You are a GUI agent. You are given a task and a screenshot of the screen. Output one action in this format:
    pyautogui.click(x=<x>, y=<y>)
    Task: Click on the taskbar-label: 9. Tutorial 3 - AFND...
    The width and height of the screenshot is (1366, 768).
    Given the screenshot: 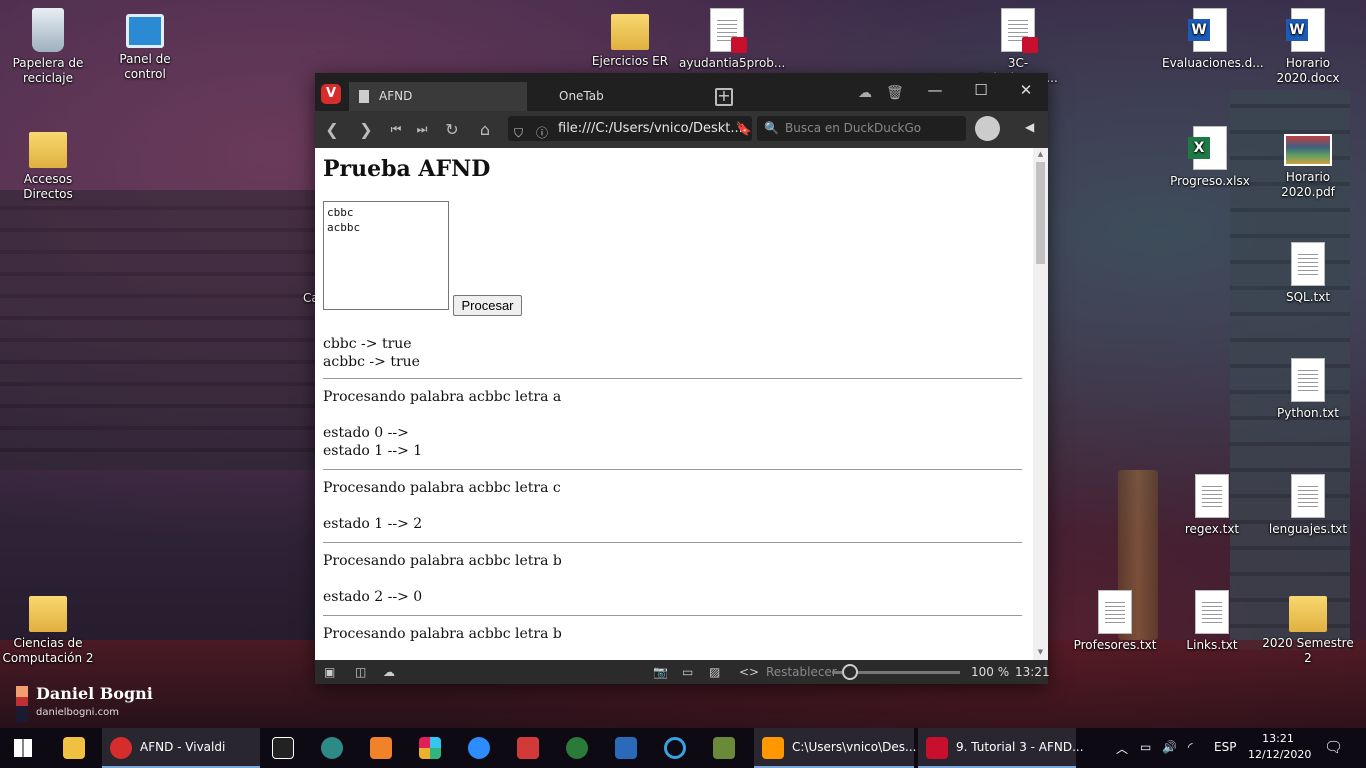 What is the action you would take?
    pyautogui.click(x=1020, y=747)
    